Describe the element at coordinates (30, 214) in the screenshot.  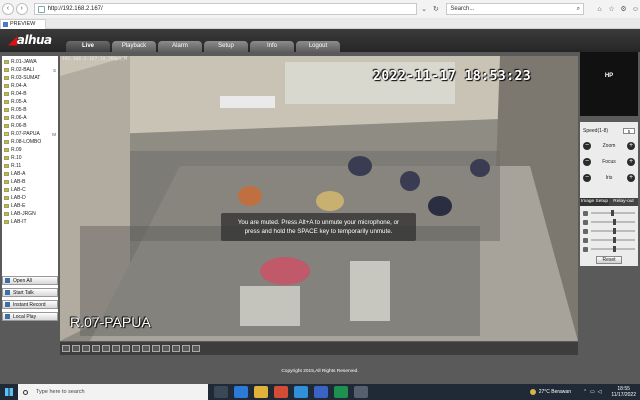
I see `camera-item: LAB-JRGN` at that location.